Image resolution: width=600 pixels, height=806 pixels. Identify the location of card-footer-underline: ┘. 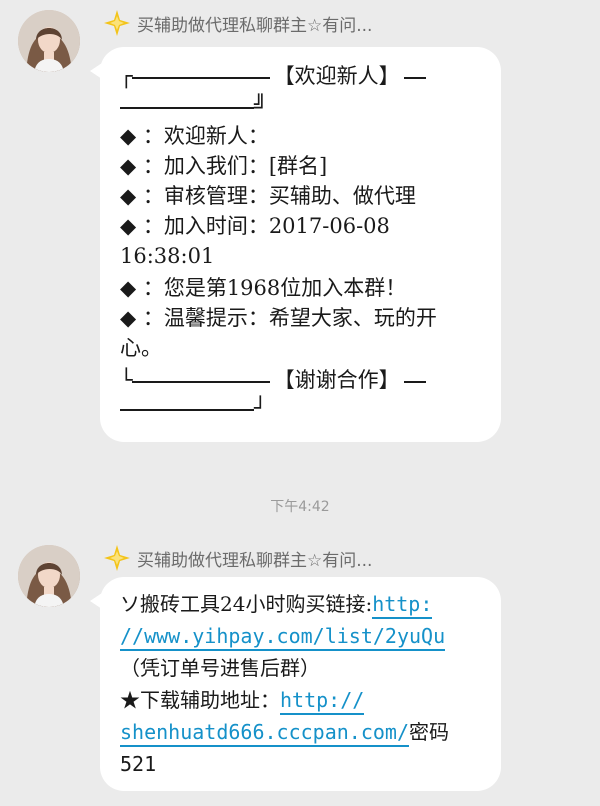
(302, 408).